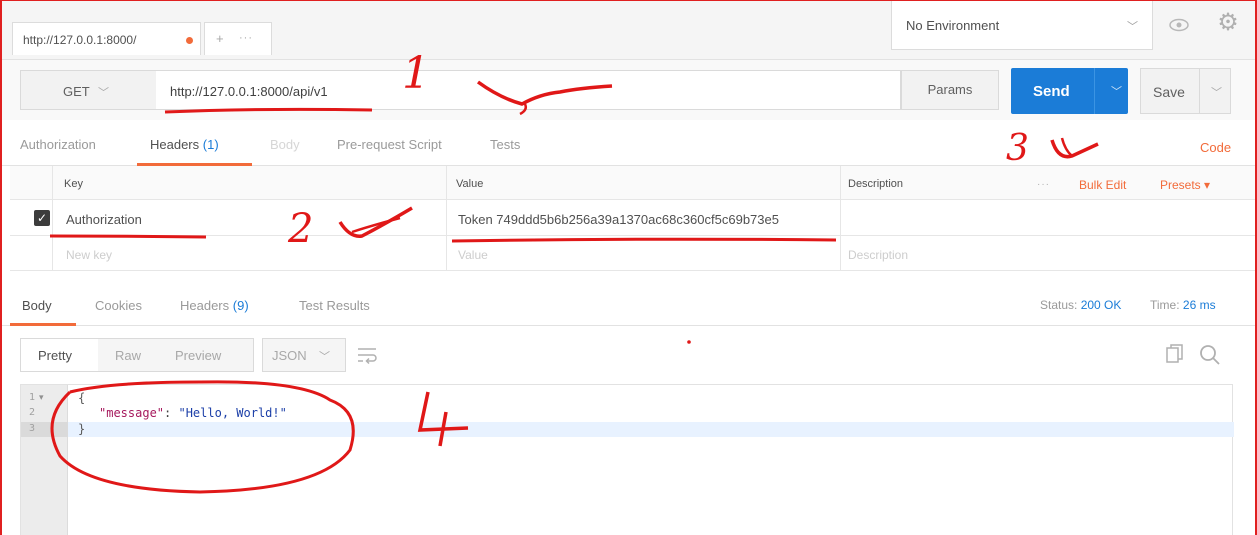 The height and width of the screenshot is (535, 1257). I want to click on send-button: Send ﹀, so click(1069, 91).